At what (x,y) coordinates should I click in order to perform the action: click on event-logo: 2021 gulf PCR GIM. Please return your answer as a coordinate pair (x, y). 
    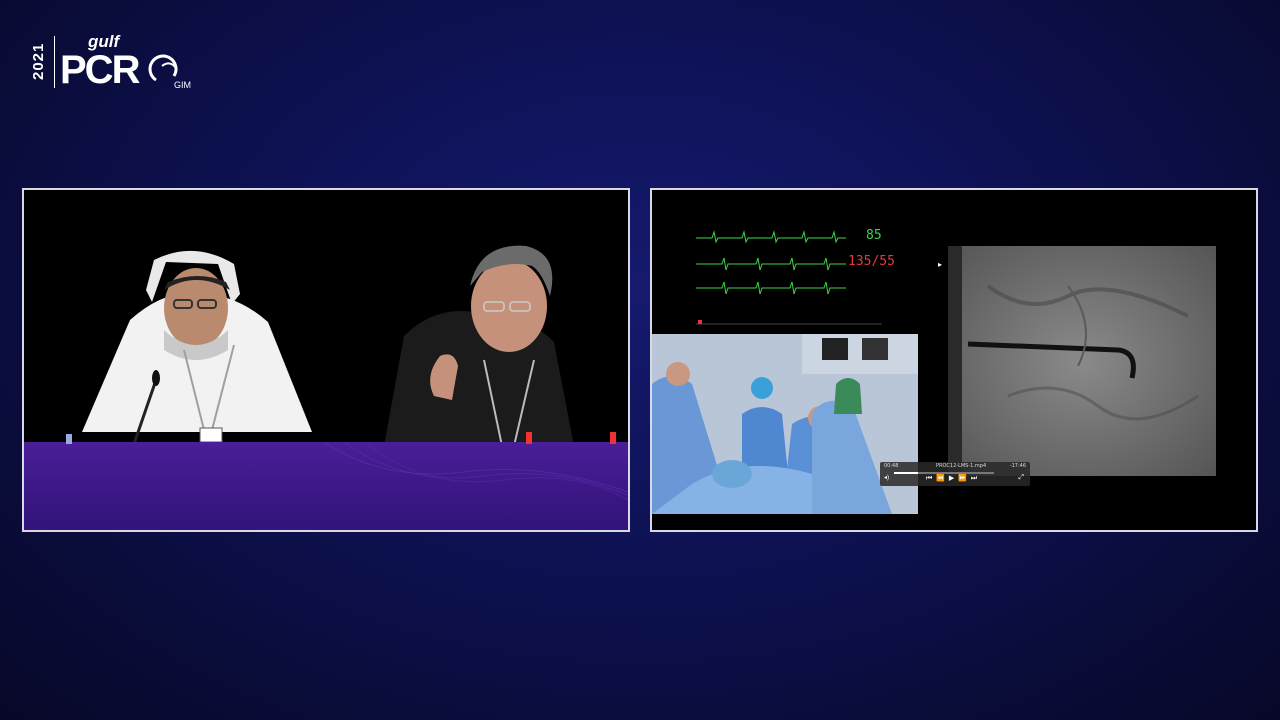
    Looking at the image, I should click on (115, 62).